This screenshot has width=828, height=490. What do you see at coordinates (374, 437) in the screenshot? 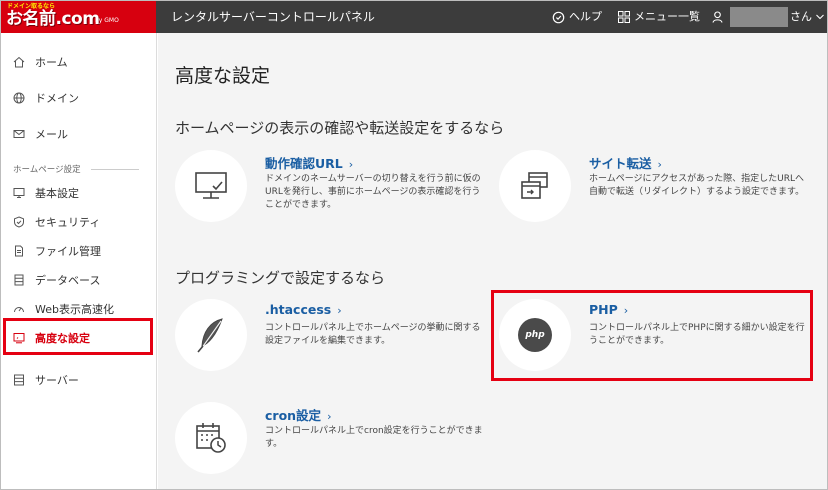
I see `card-description: コントロールパネル上でcron設定を行うことができます。` at bounding box center [374, 437].